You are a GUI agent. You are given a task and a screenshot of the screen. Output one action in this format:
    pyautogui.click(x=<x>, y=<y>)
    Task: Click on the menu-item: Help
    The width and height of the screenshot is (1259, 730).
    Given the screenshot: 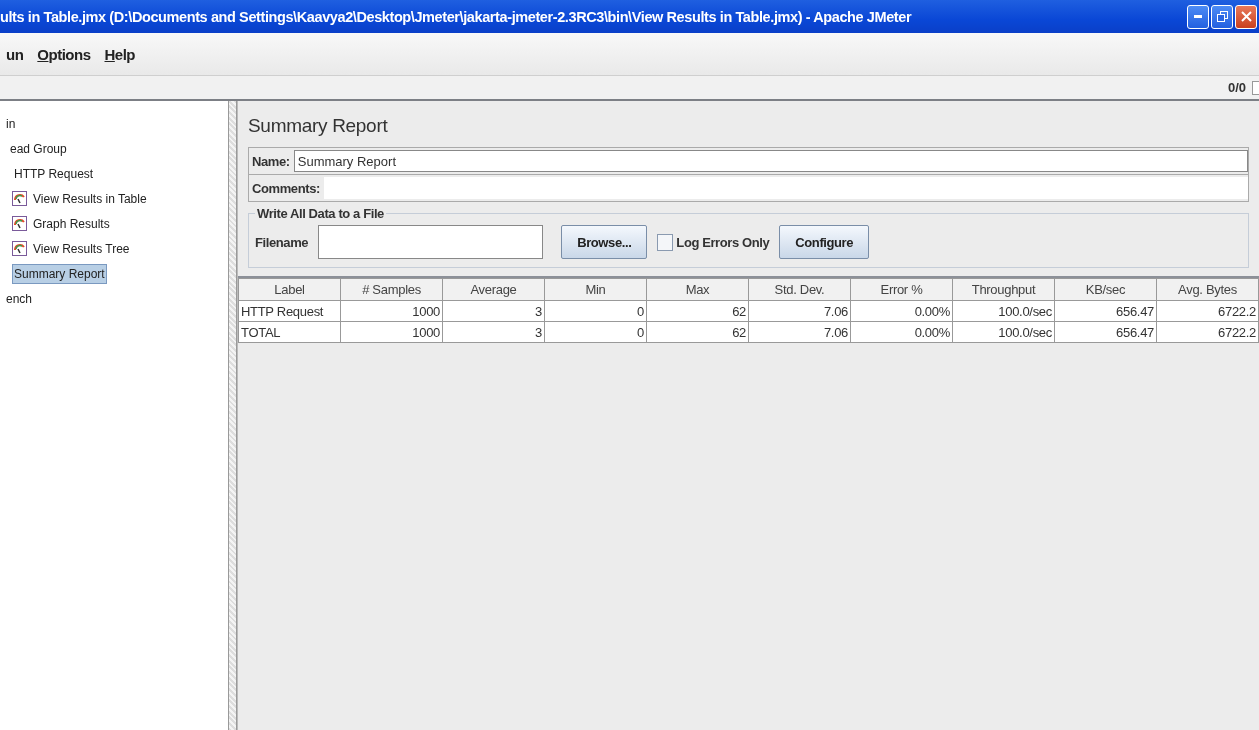 What is the action you would take?
    pyautogui.click(x=120, y=54)
    